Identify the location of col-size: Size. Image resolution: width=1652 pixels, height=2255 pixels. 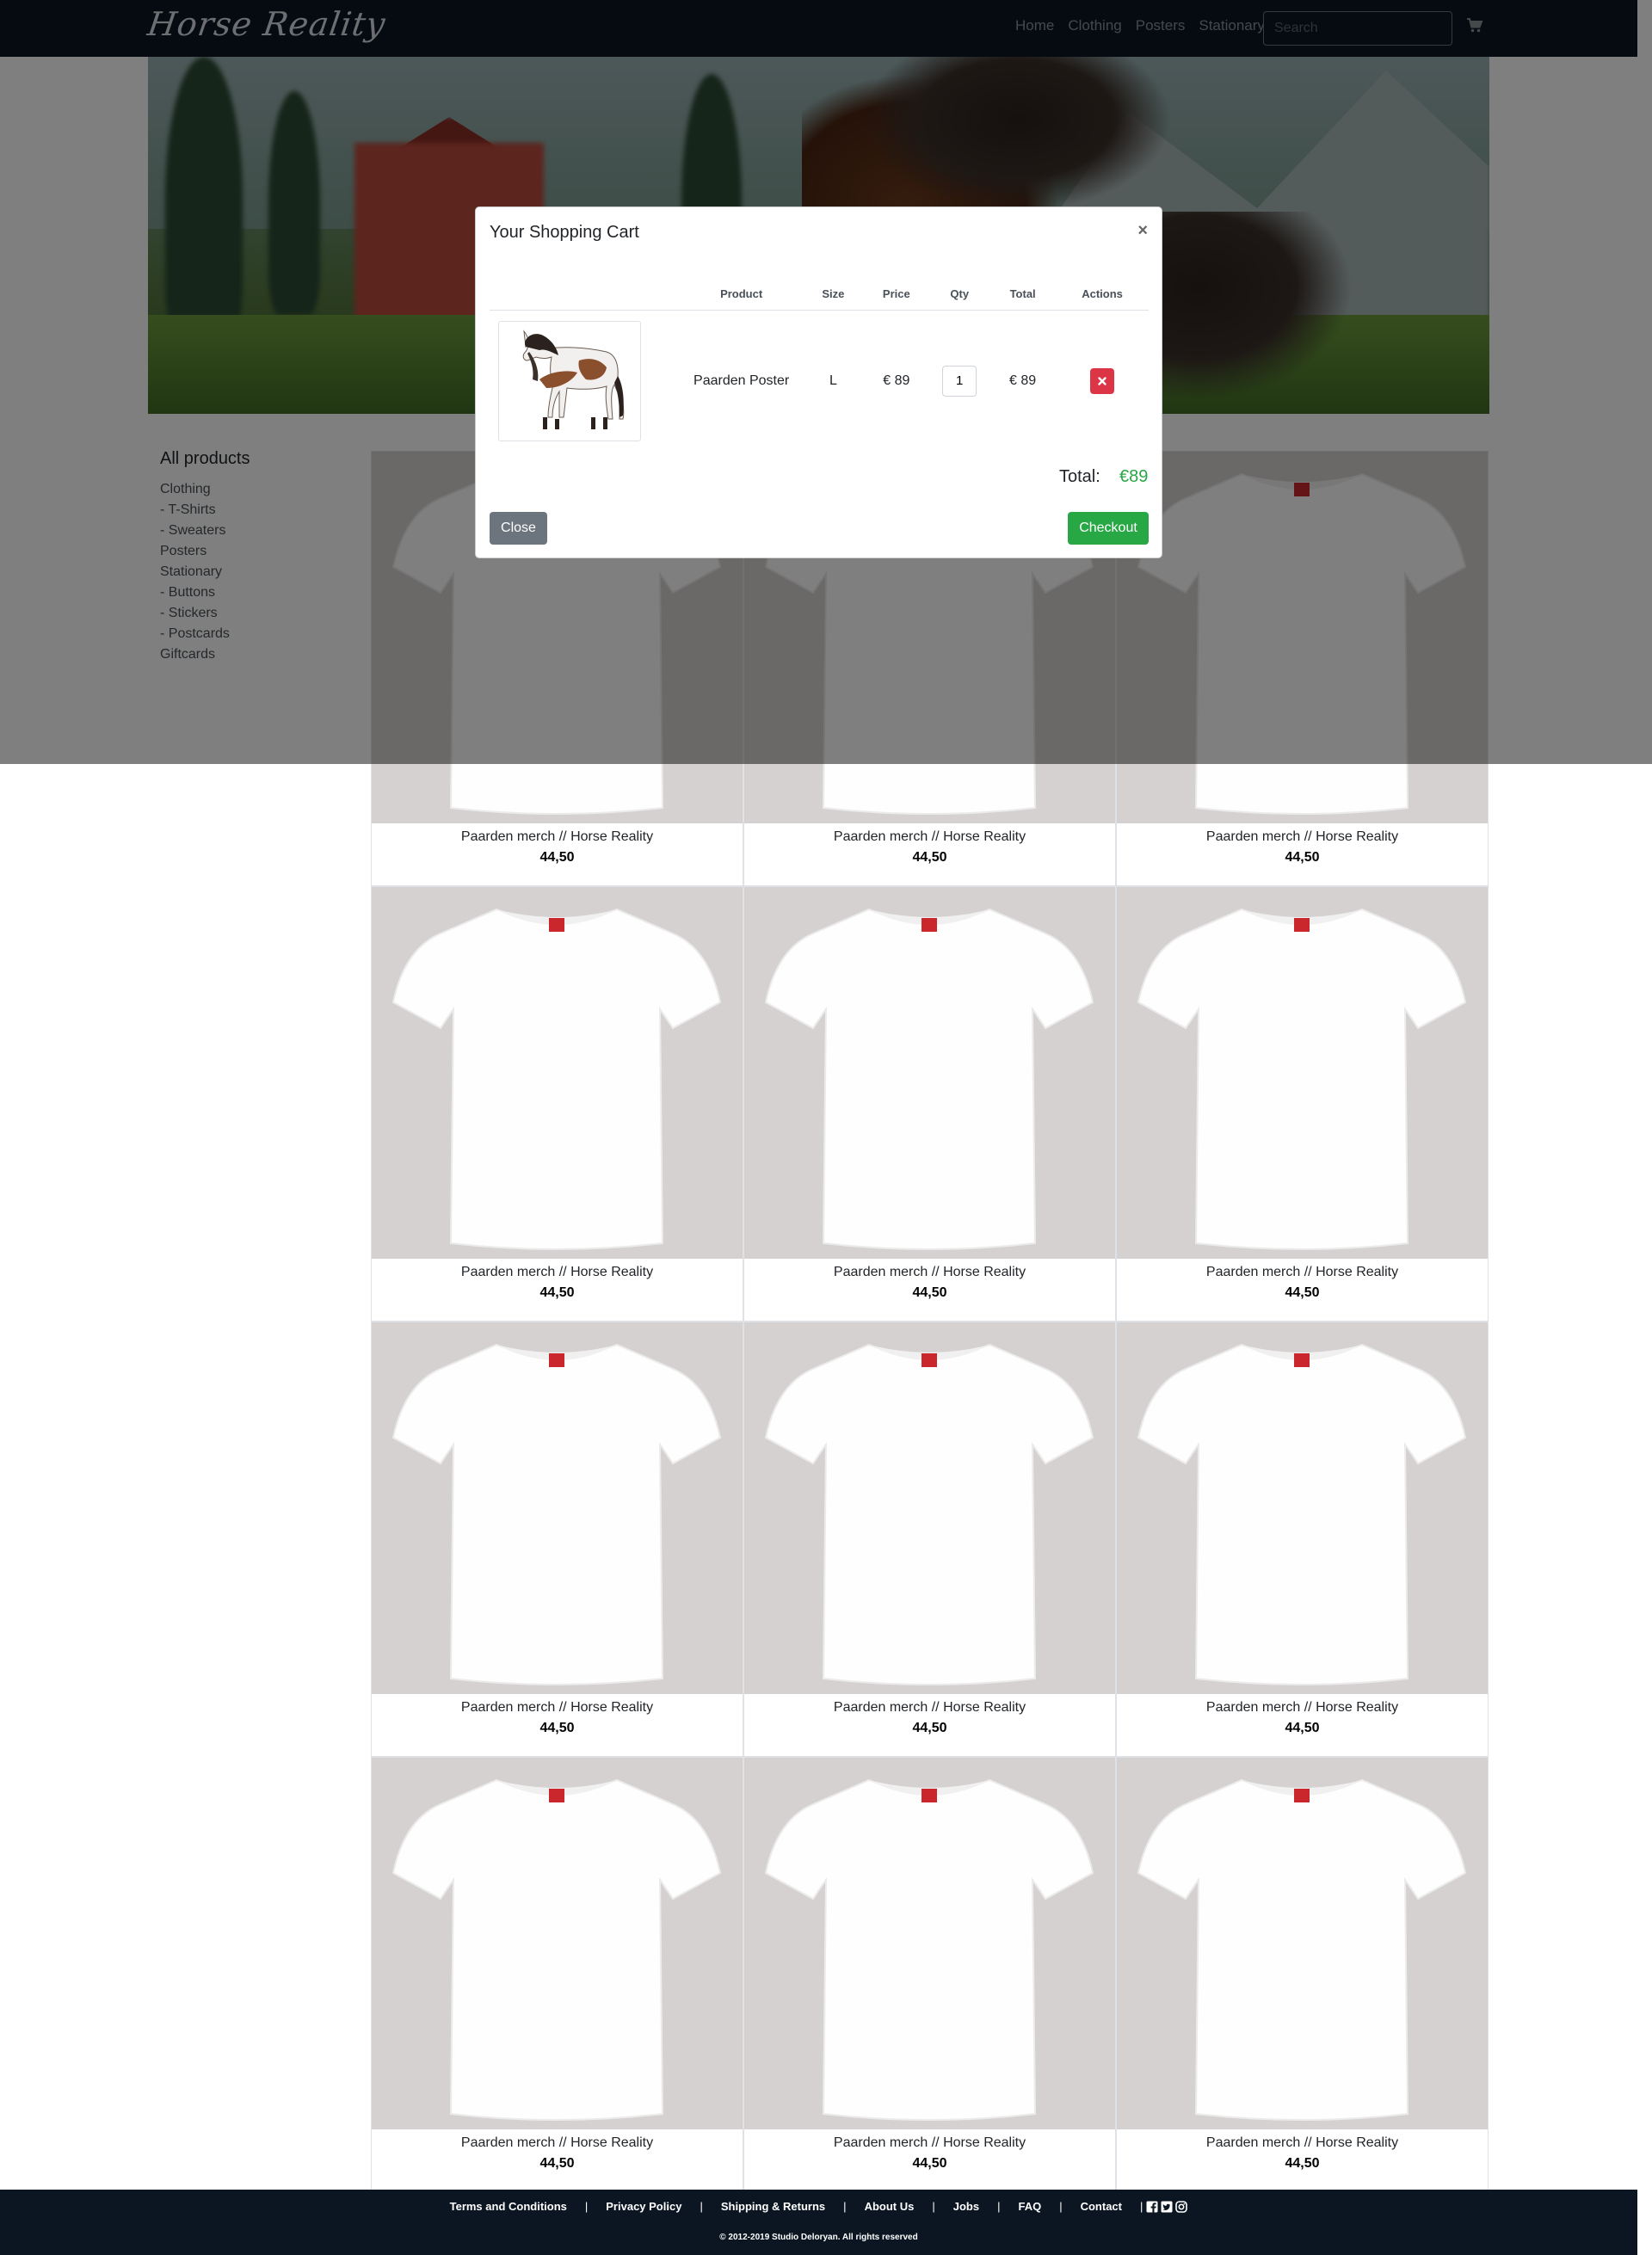
(833, 294).